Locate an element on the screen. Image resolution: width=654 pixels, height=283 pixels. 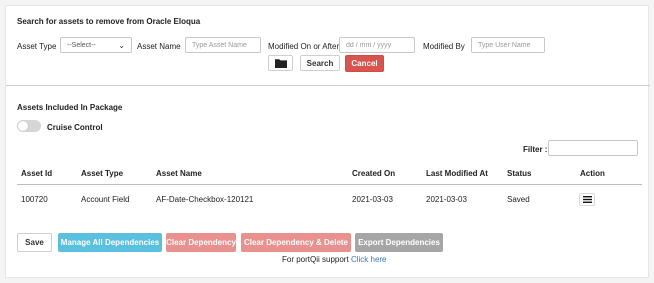
cell-status: Saved is located at coordinates (518, 199).